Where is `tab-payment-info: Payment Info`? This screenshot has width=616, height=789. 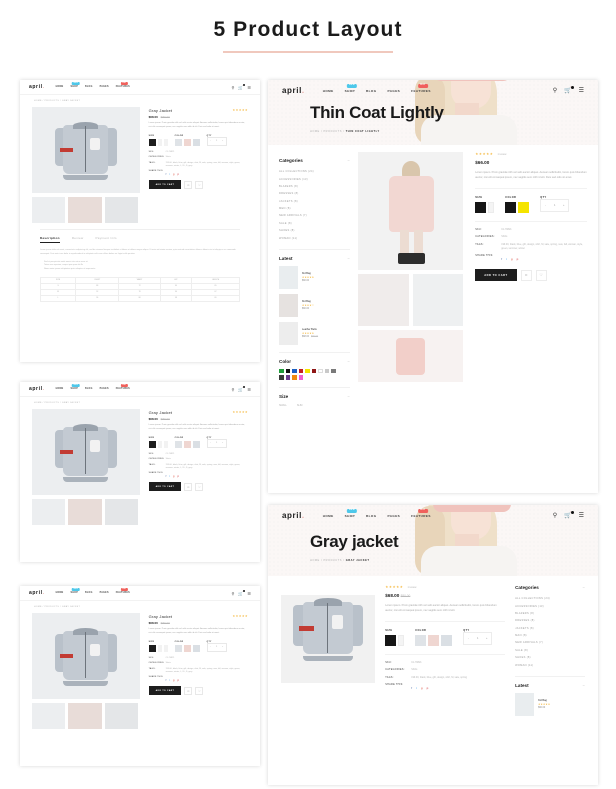
tab-payment-info: Payment Info is located at coordinates (105, 239).